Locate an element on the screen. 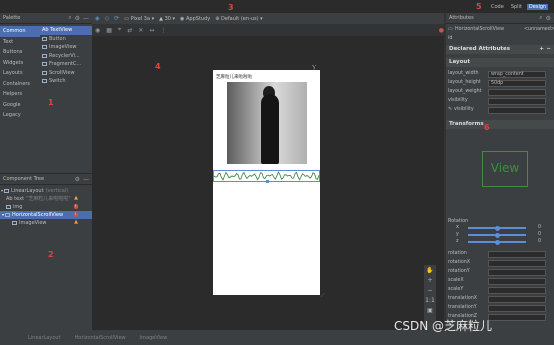 The width and height of the screenshot is (554, 345). layout-weight-field is located at coordinates (517, 92).